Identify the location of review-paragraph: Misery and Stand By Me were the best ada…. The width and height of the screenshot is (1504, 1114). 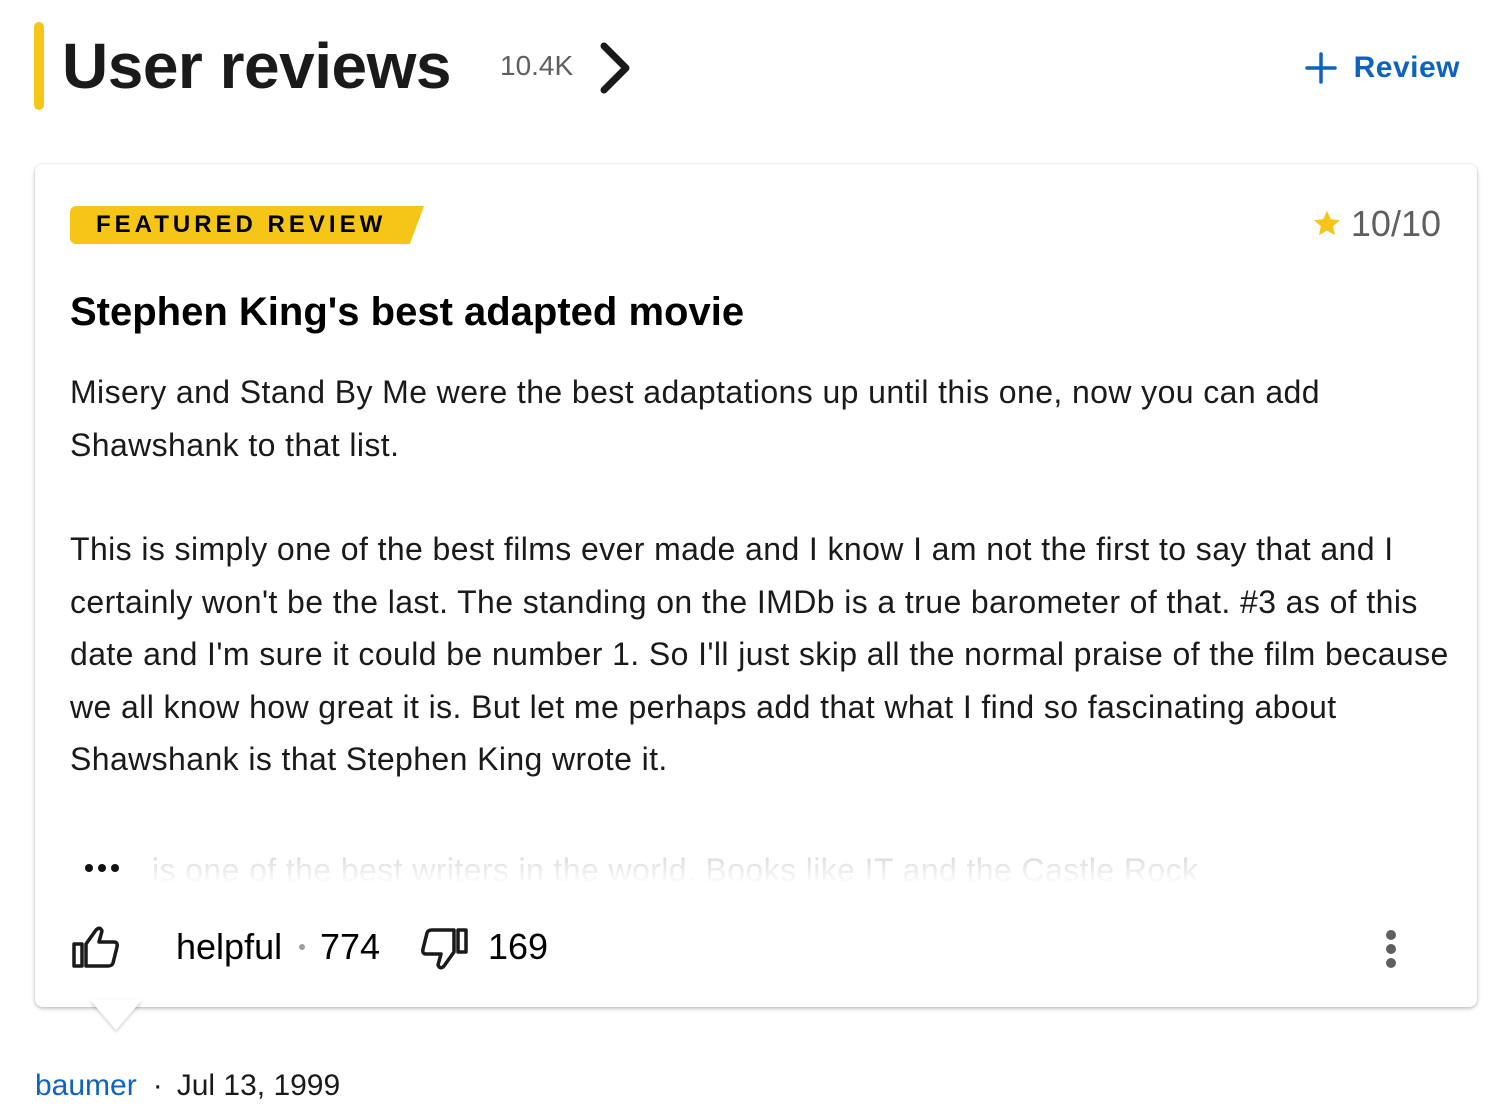
(695, 418).